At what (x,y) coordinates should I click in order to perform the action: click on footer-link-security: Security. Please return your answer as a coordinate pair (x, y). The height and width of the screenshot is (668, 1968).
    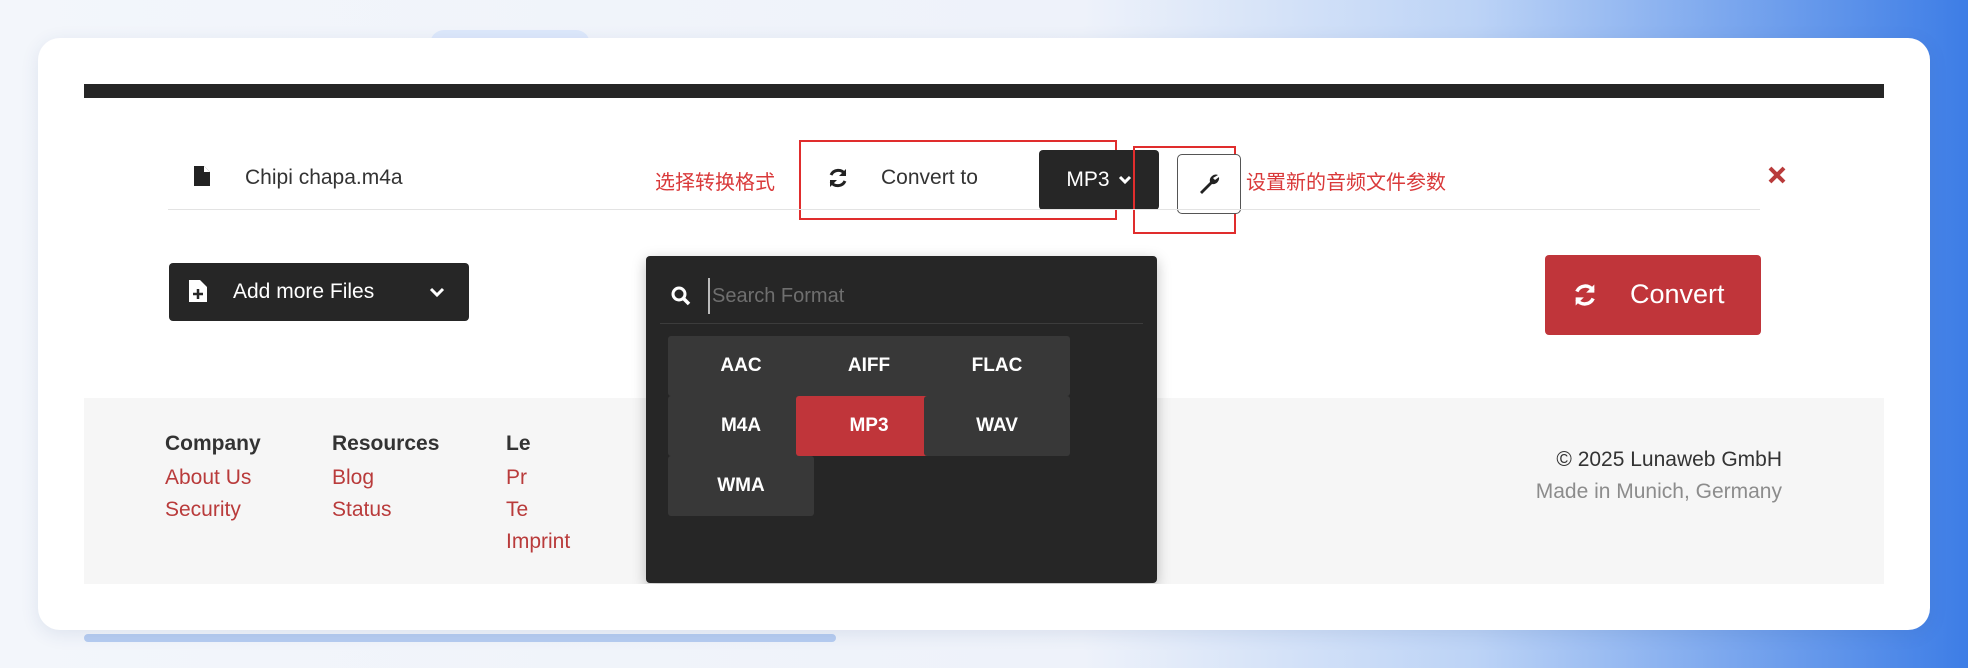
    Looking at the image, I should click on (203, 510).